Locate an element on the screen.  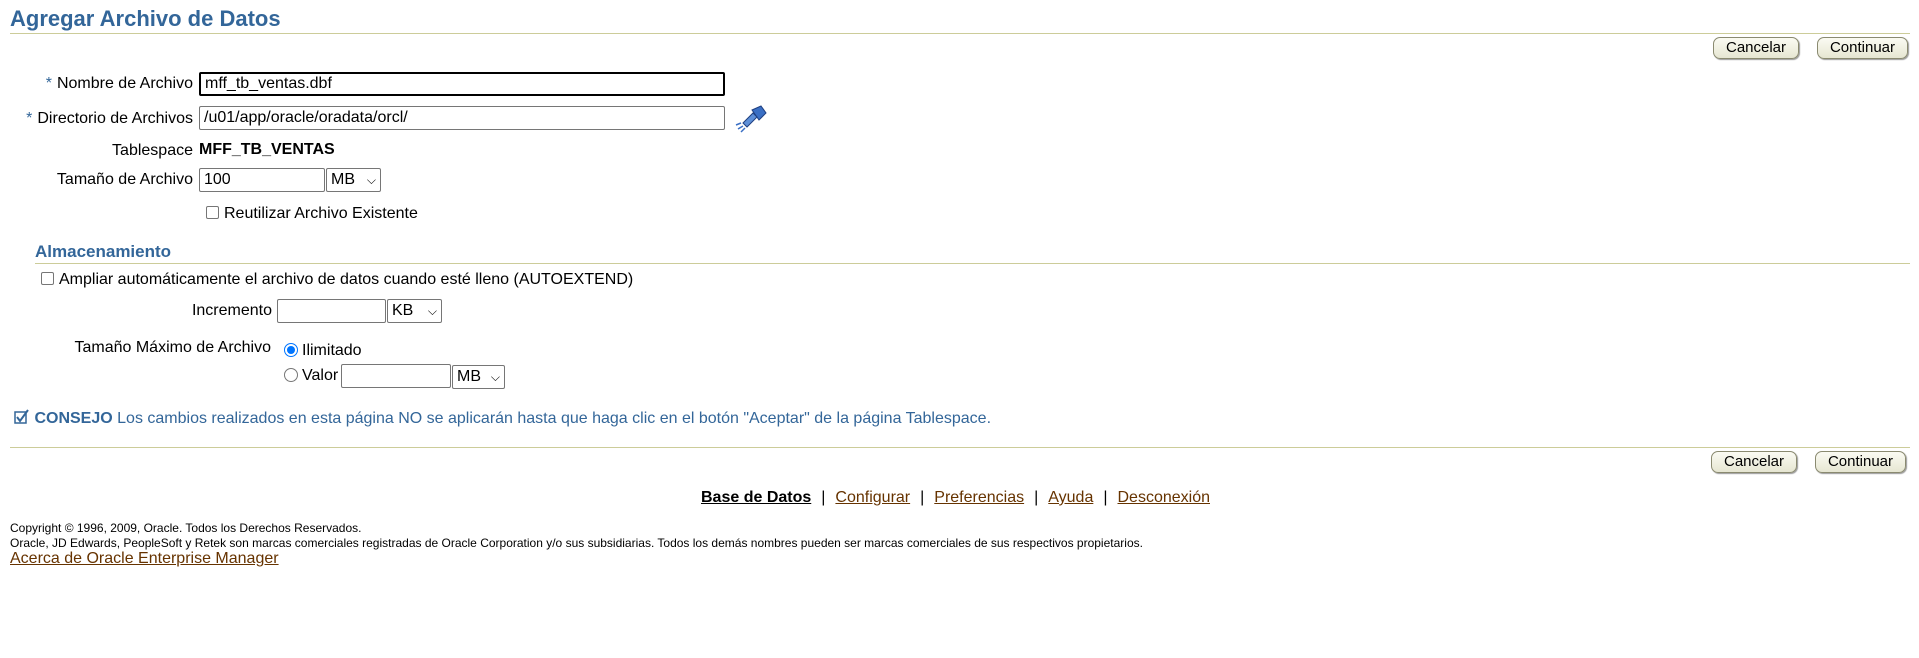
tip-label: CONSEJO is located at coordinates (73, 418).